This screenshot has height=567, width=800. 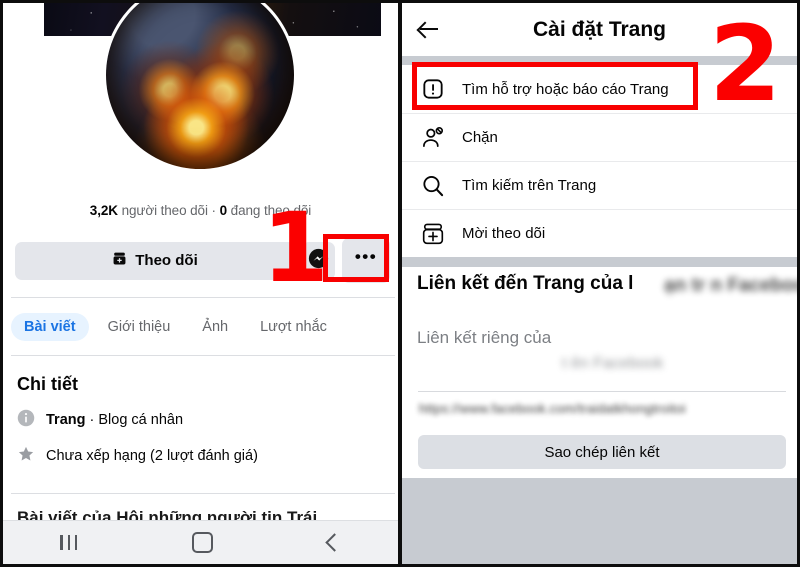 I want to click on followers-label: người theo dõi, so click(x=164, y=210).